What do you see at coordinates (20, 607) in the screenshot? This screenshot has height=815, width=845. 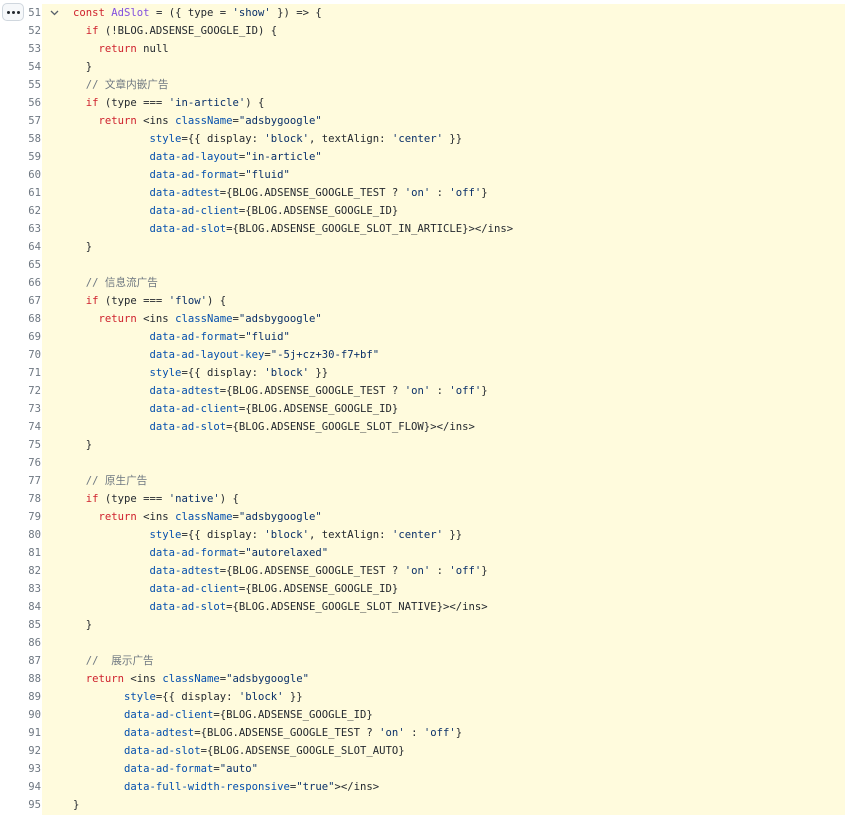 I see `line-number: 84` at bounding box center [20, 607].